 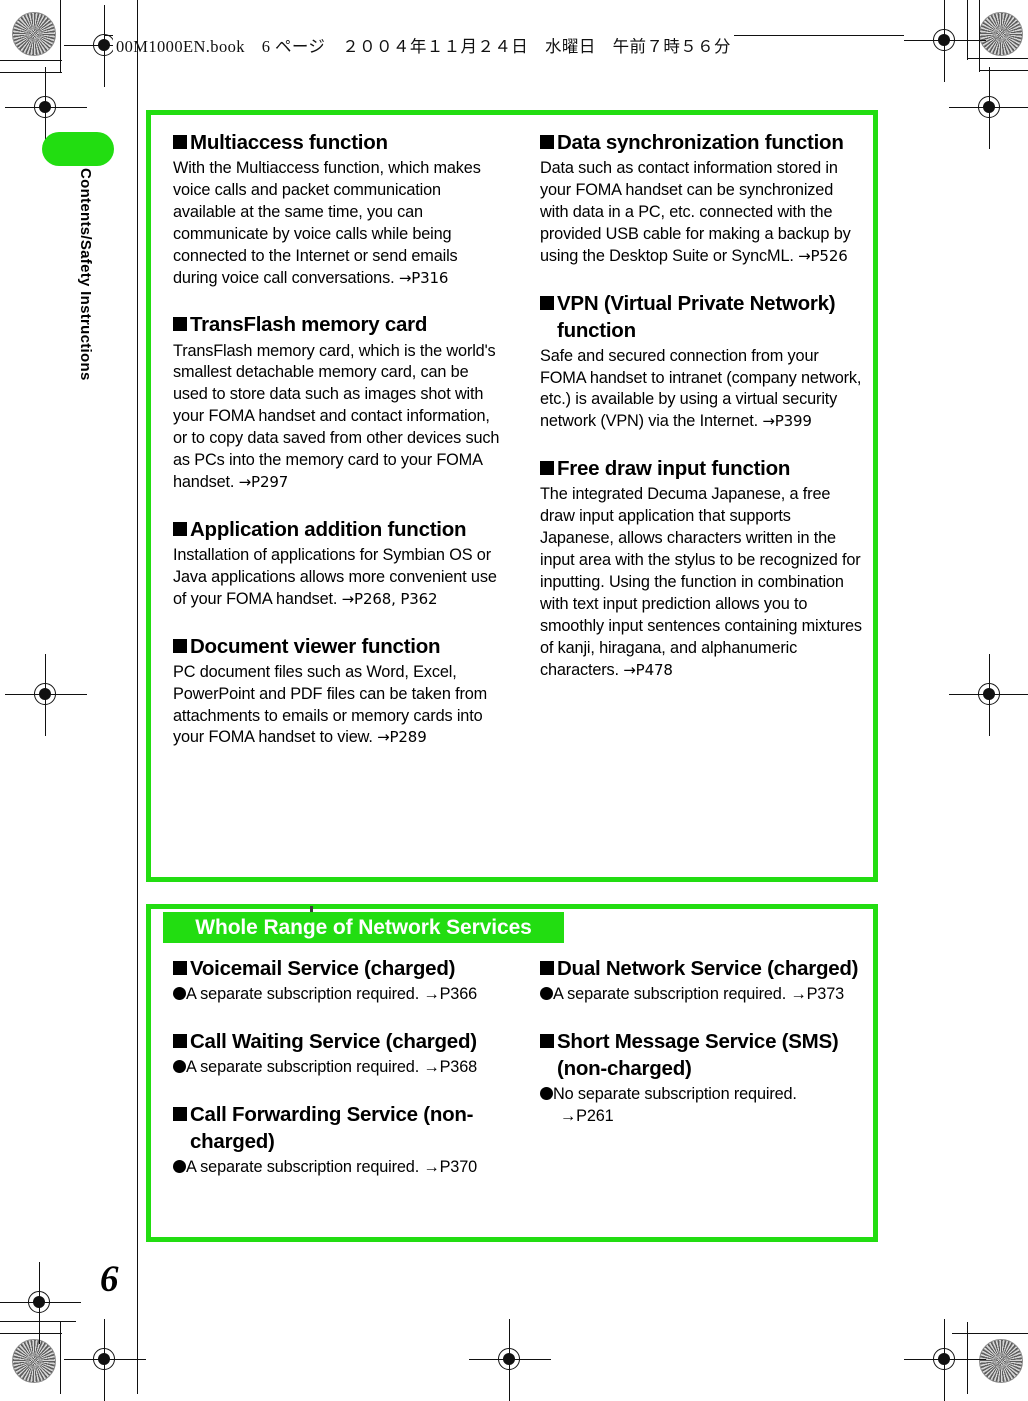 I want to click on service-note: A separate subscription required. →P368, so click(x=336, y=1068).